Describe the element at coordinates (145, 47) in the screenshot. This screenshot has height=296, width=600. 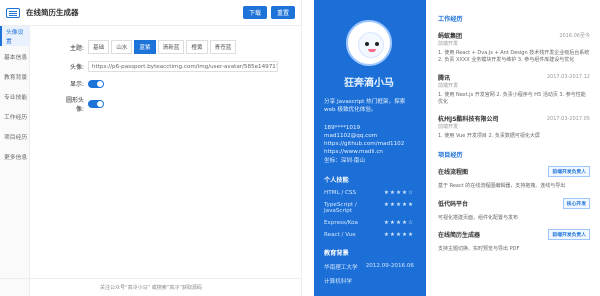
I see `theme-chip-active: 蓝紫` at that location.